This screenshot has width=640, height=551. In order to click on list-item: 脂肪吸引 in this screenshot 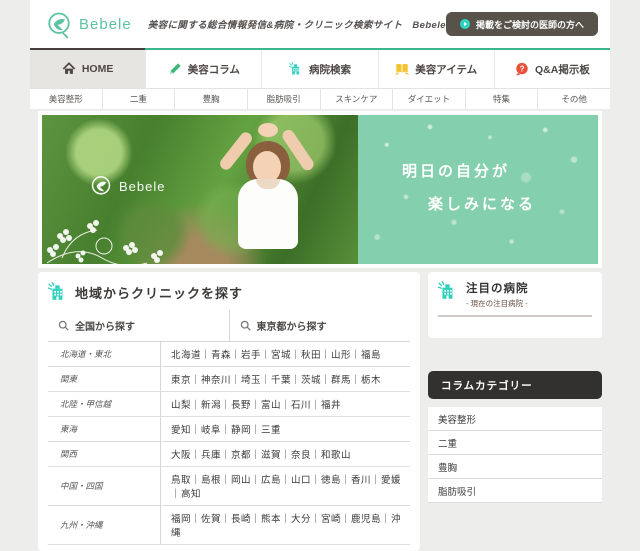, I will do `click(515, 491)`.